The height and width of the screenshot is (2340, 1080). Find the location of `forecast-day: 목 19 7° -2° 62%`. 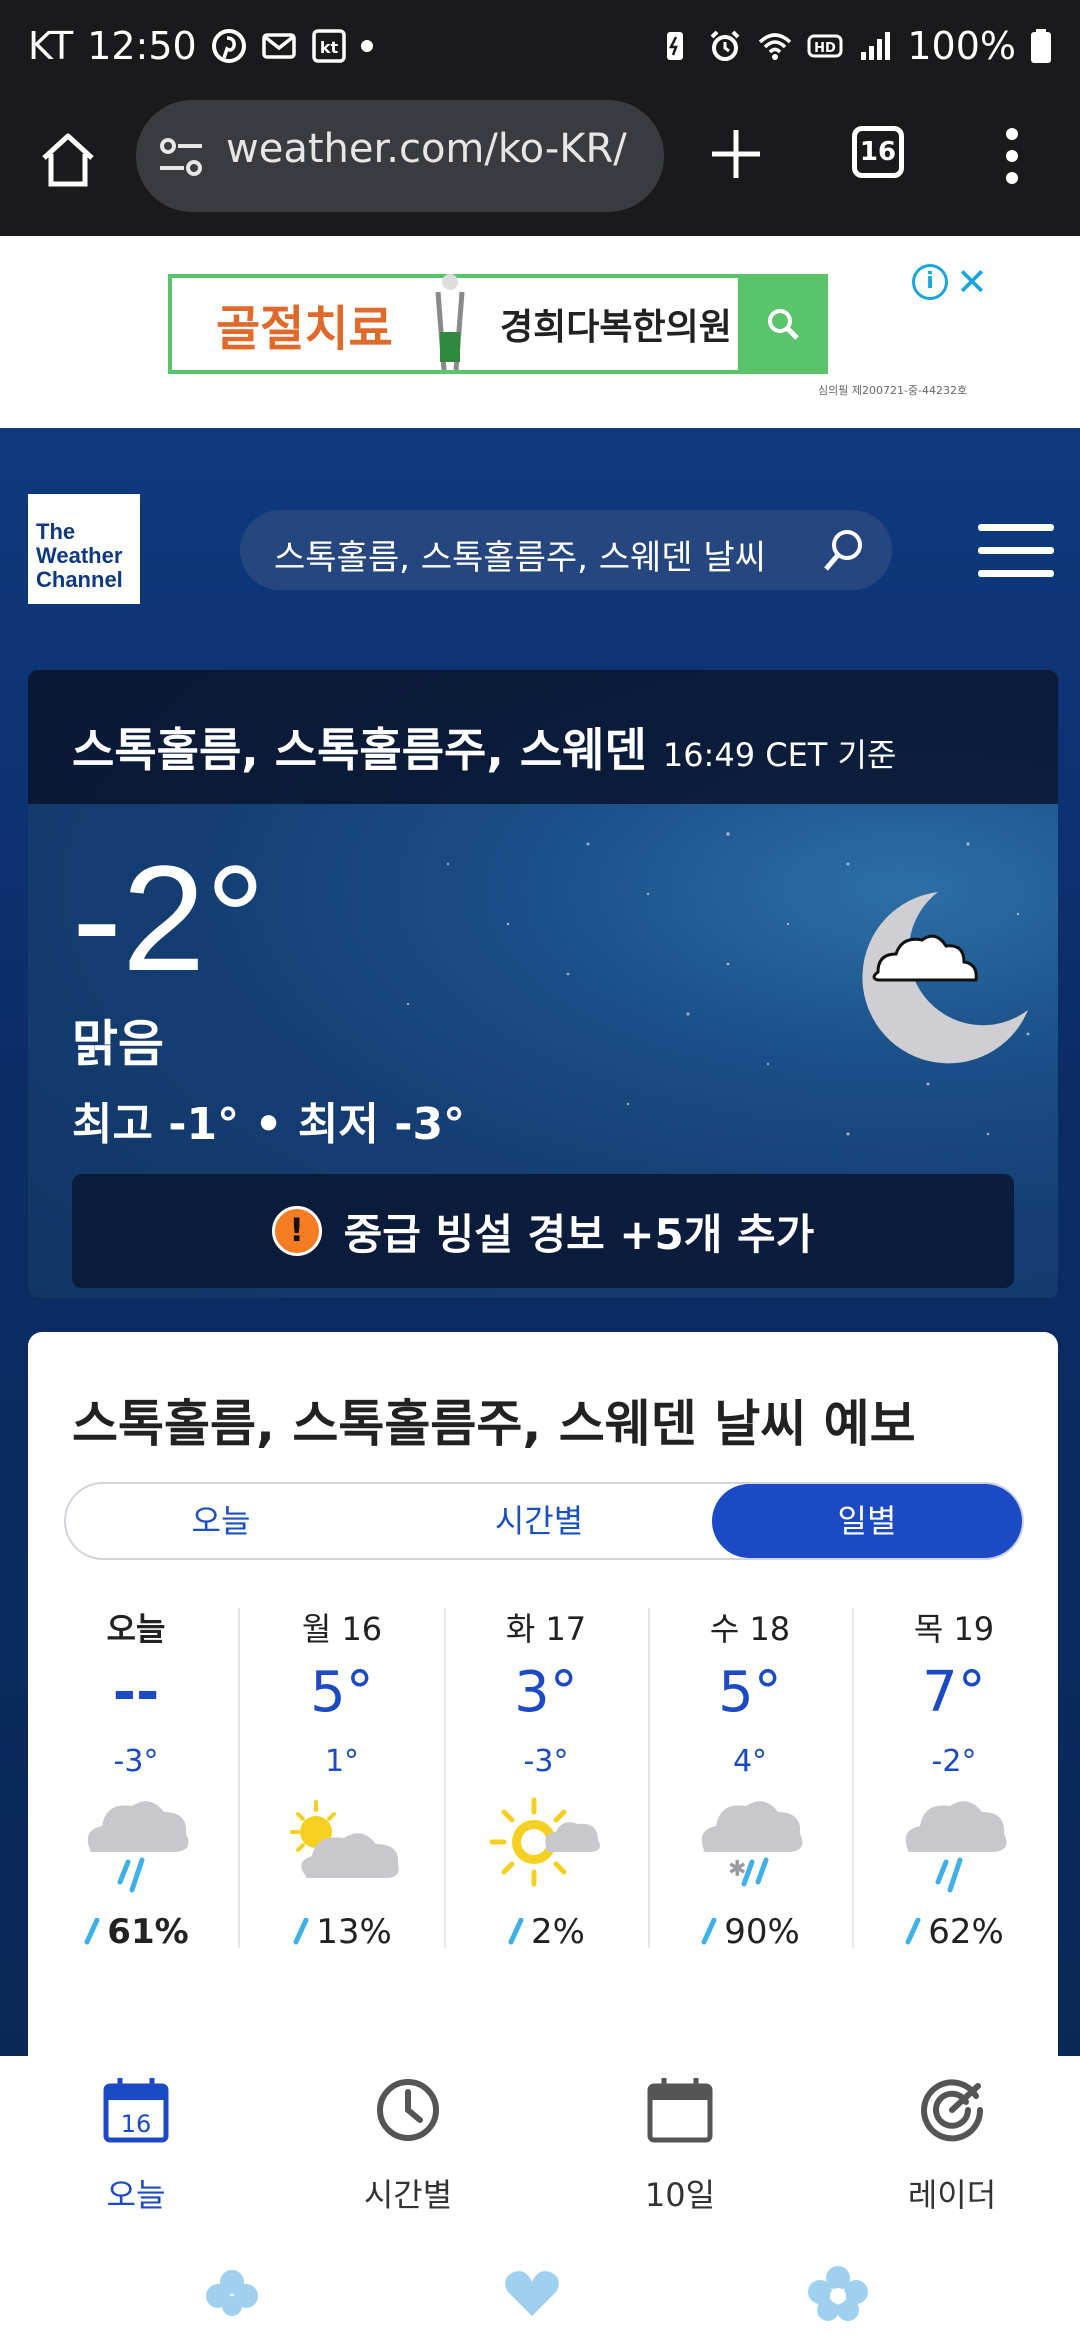

forecast-day: 목 19 7° -2° 62% is located at coordinates (954, 1778).